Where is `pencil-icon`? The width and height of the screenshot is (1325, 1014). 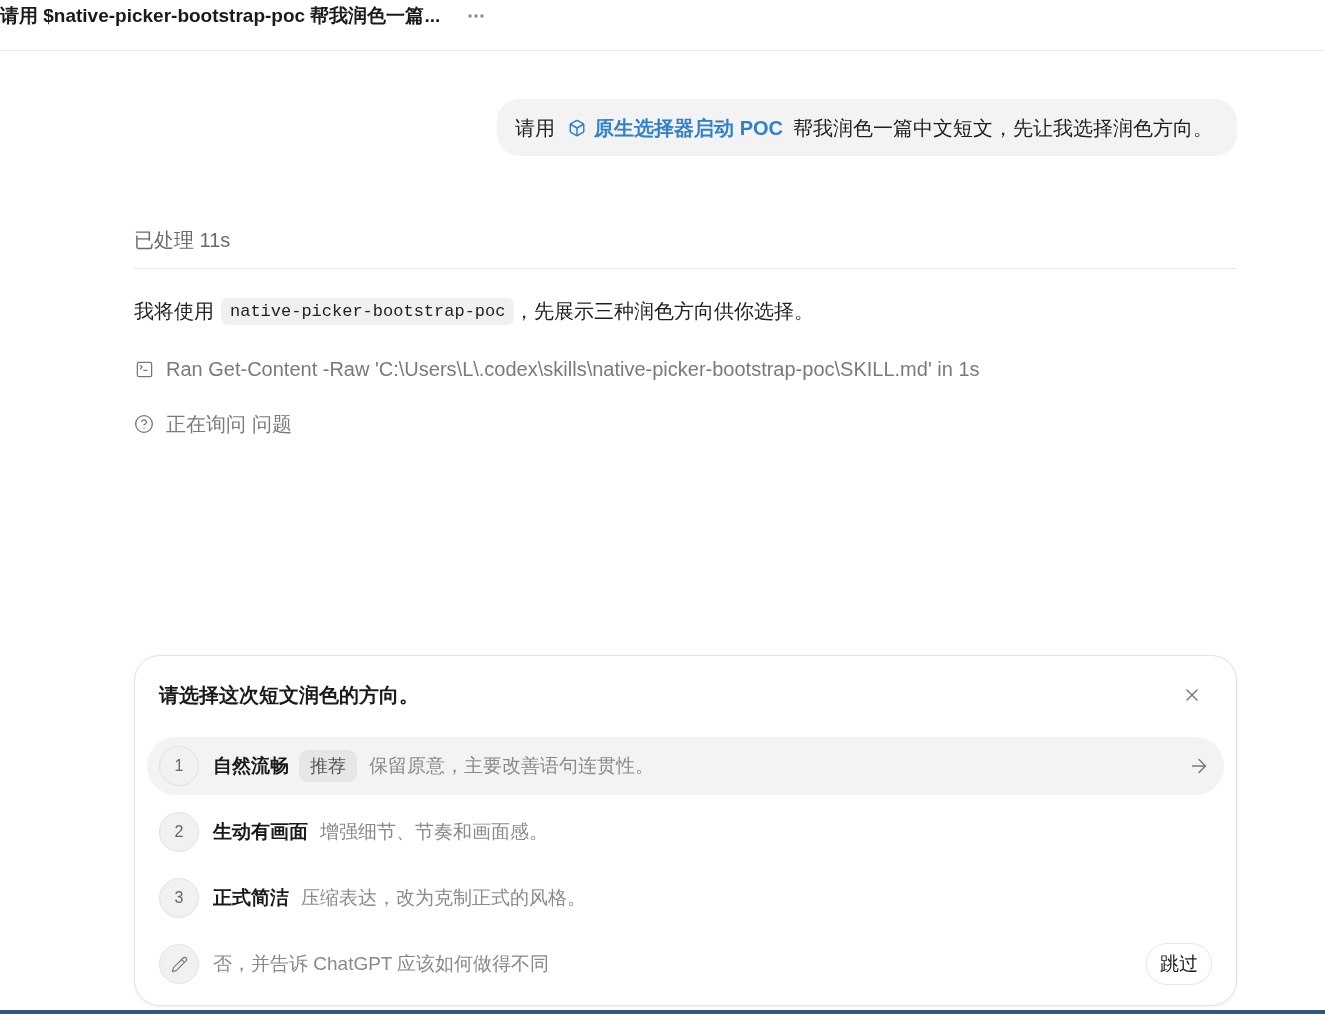
pencil-icon is located at coordinates (179, 964).